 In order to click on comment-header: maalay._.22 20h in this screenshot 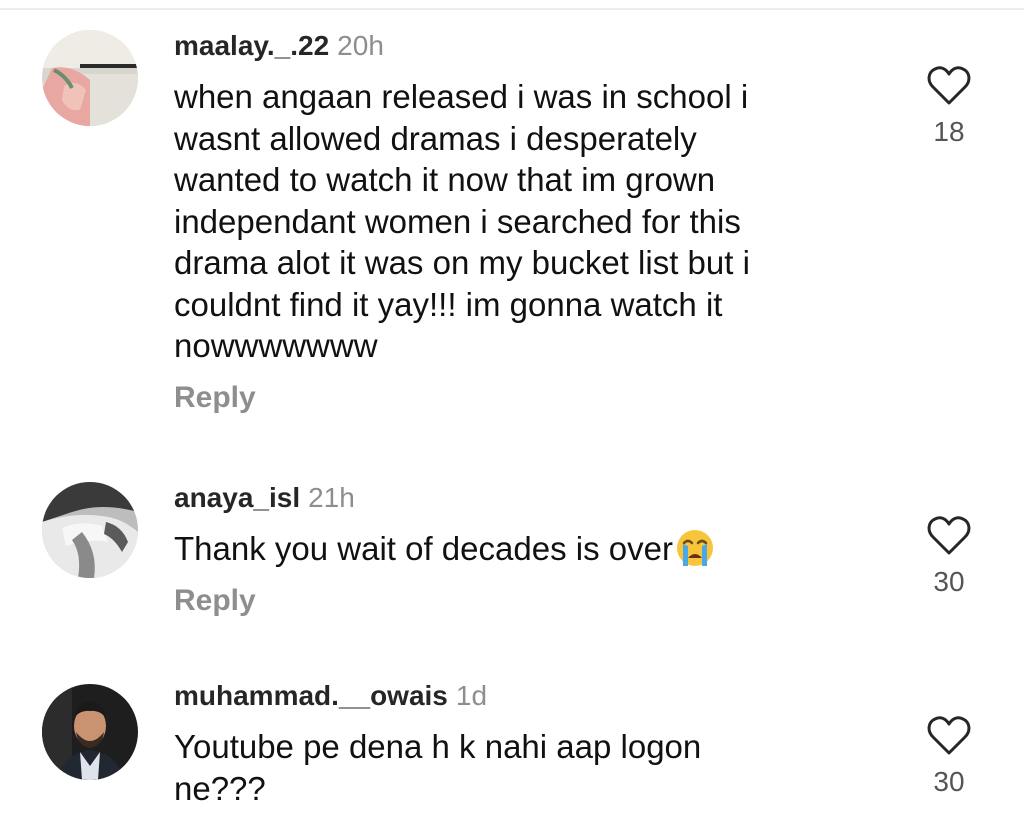, I will do `click(462, 46)`.